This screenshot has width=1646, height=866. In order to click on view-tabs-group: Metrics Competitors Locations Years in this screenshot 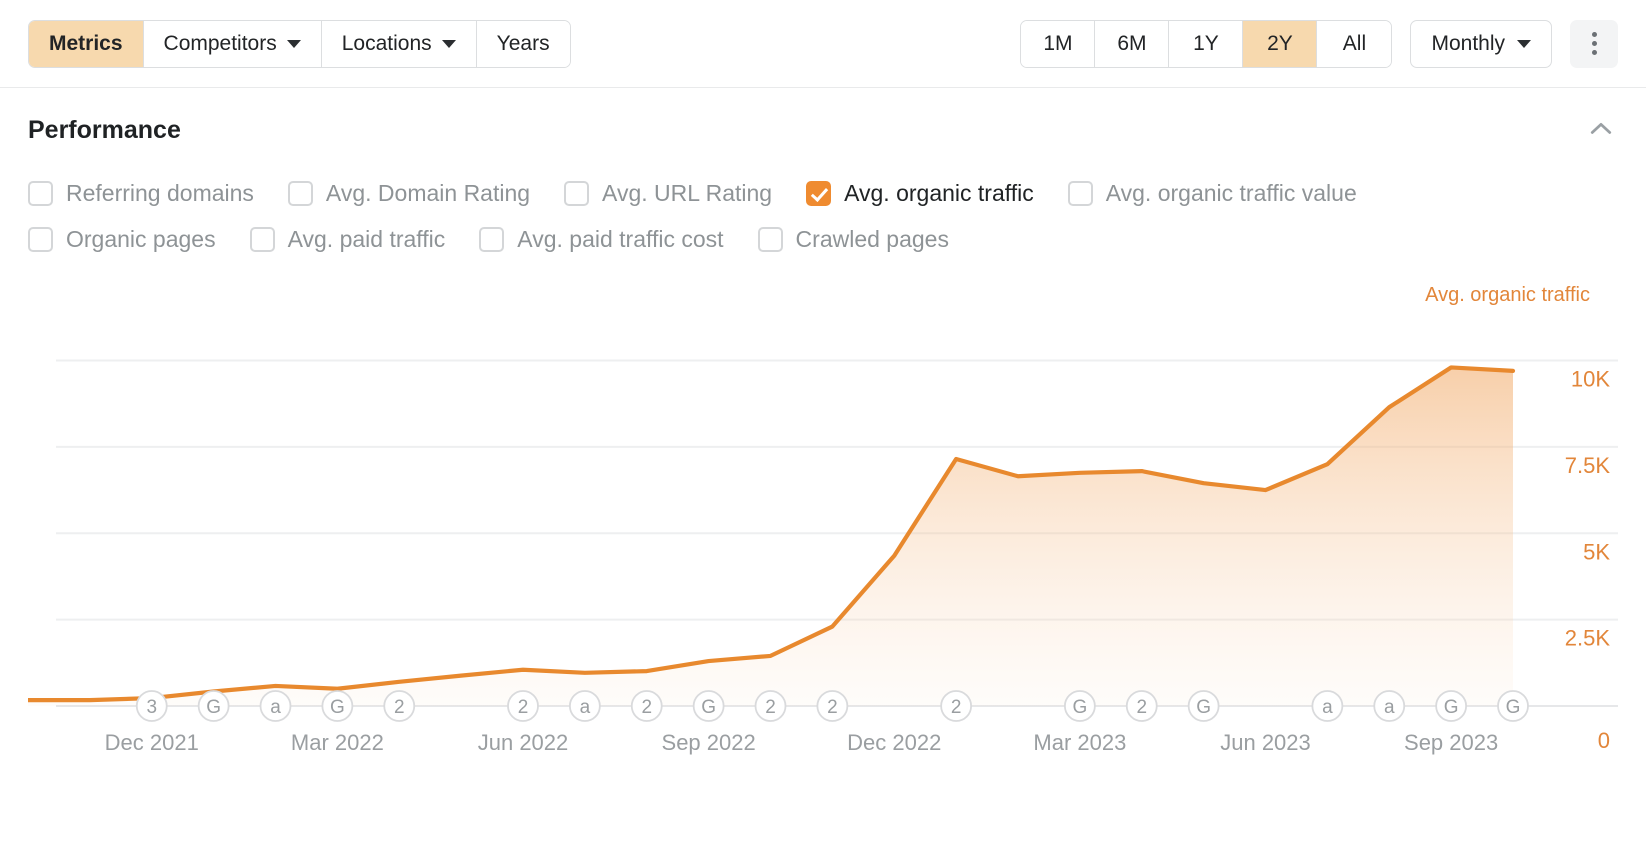, I will do `click(299, 43)`.